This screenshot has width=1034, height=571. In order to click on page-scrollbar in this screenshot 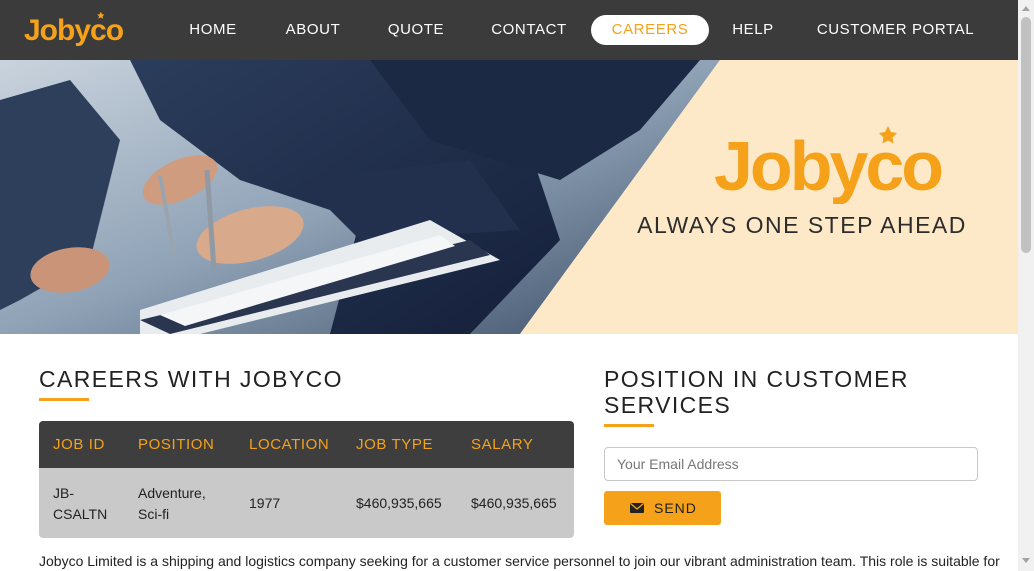, I will do `click(1026, 285)`.